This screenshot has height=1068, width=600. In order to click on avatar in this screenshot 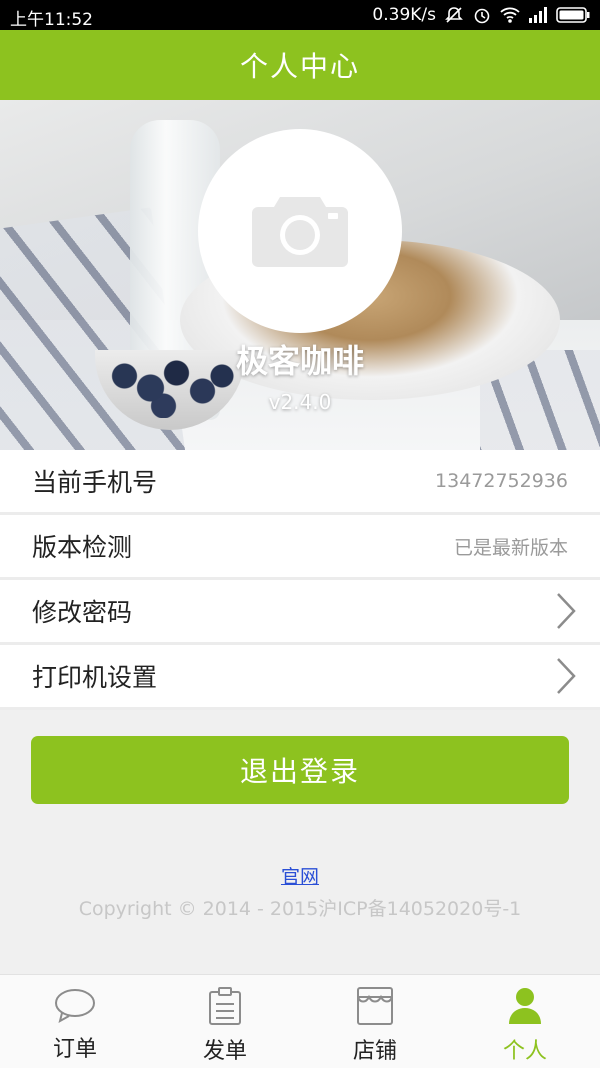, I will do `click(300, 231)`.